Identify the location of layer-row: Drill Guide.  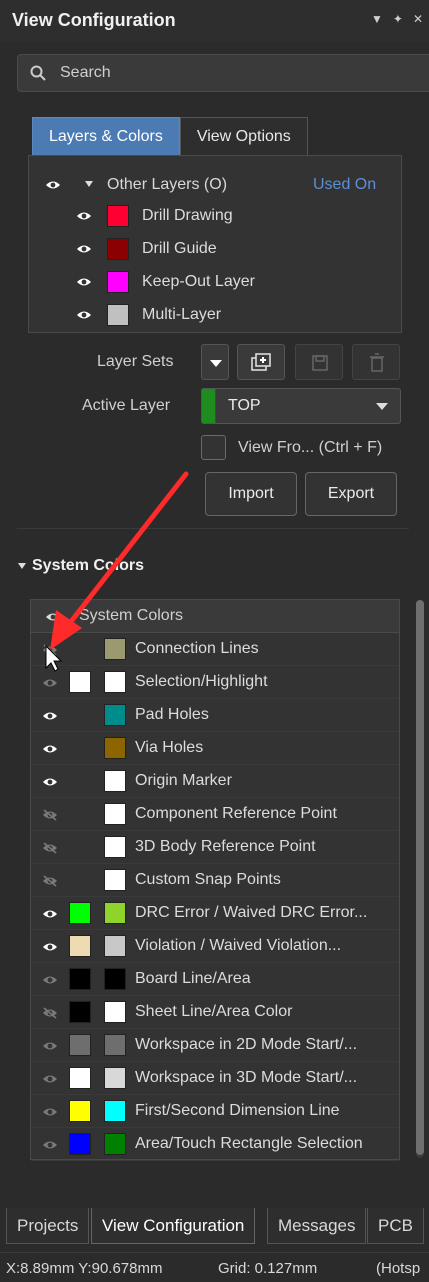
(215, 249).